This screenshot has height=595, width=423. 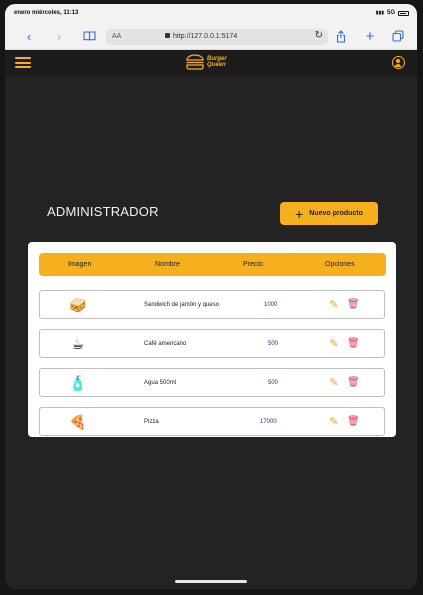 What do you see at coordinates (216, 65) in the screenshot?
I see `logo-line-2: Queen` at bounding box center [216, 65].